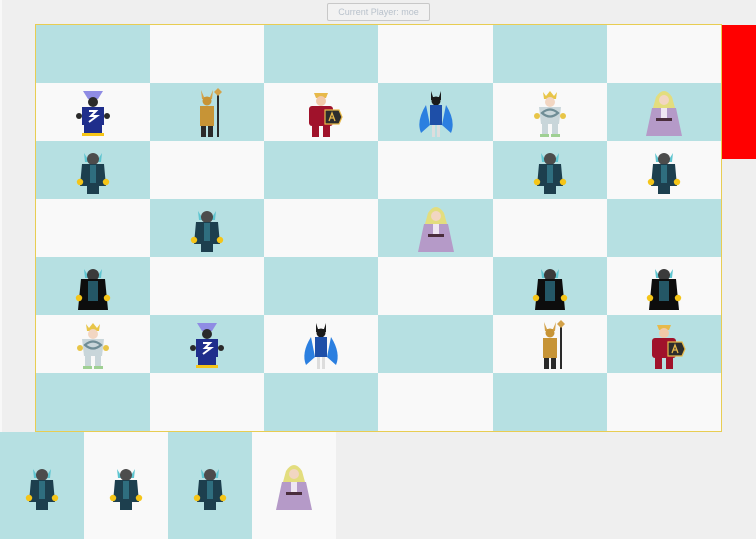 The height and width of the screenshot is (539, 756). I want to click on board-square-r5-c3, so click(435, 344).